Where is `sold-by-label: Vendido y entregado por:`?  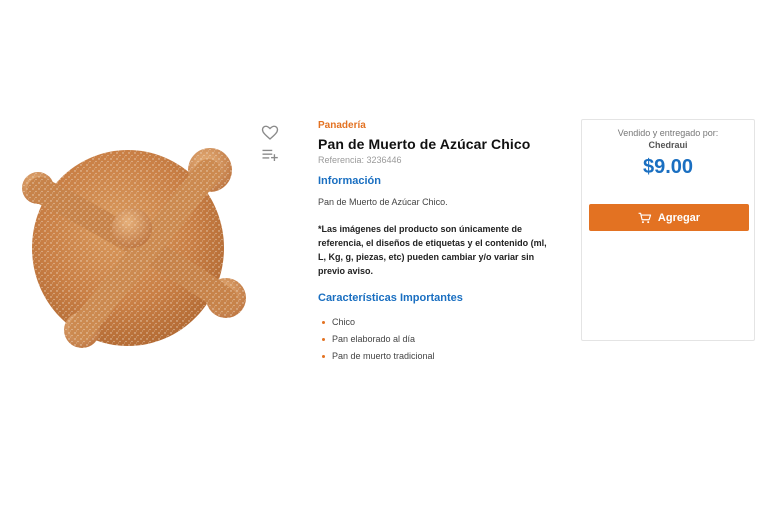 sold-by-label: Vendido y entregado por: is located at coordinates (668, 133).